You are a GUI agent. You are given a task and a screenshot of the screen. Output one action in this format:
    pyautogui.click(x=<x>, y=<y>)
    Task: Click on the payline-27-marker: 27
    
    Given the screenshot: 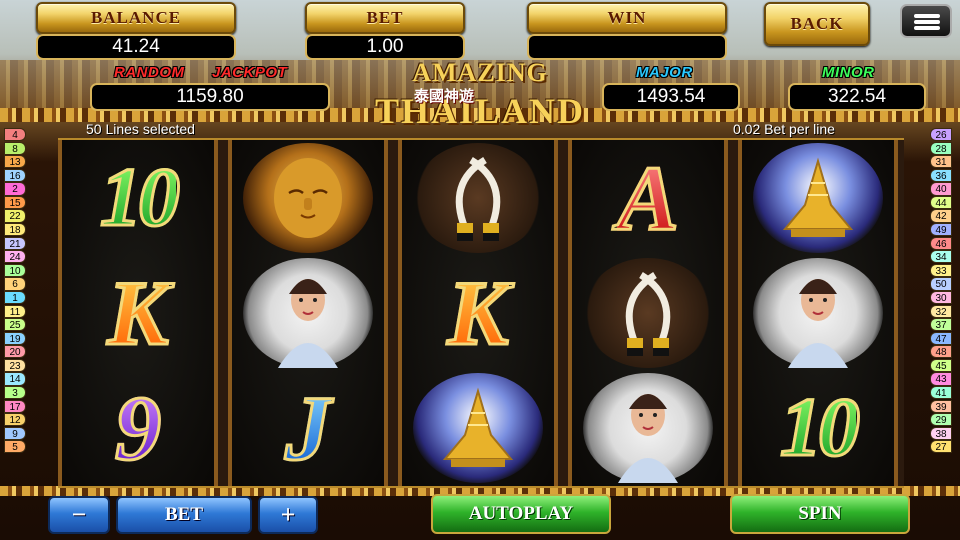 What is the action you would take?
    pyautogui.click(x=941, y=447)
    